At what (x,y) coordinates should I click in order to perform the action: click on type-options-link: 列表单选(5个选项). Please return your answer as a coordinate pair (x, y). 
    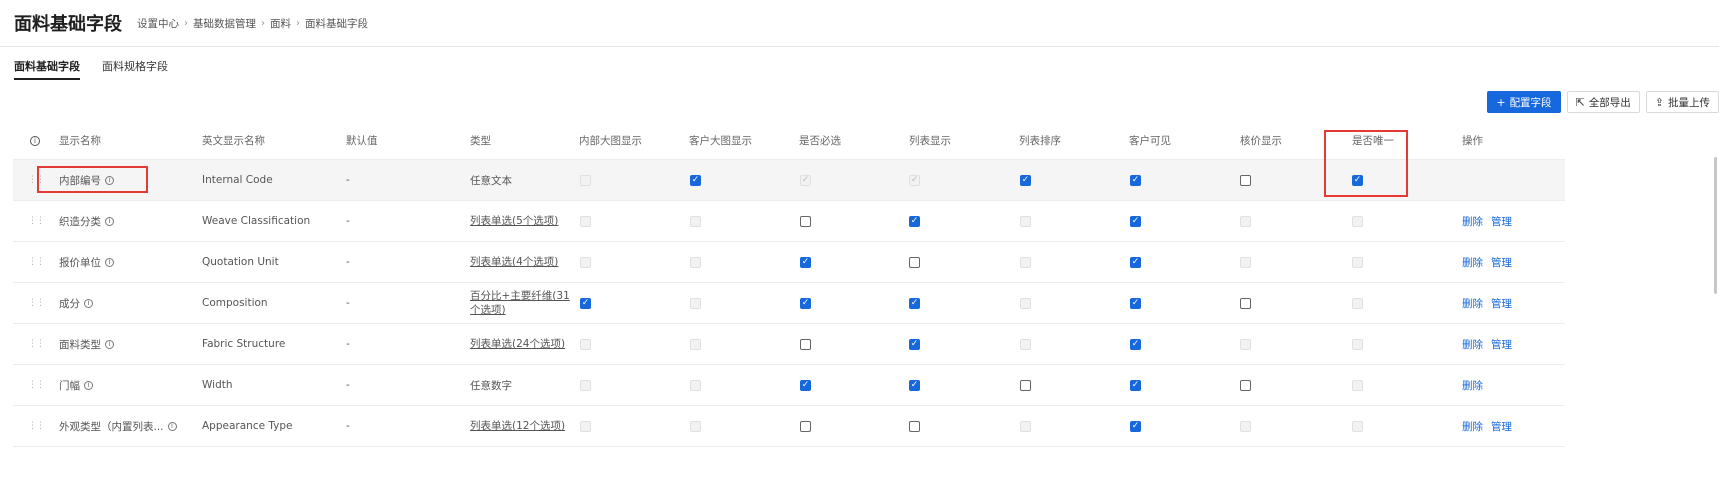
    Looking at the image, I should click on (514, 221).